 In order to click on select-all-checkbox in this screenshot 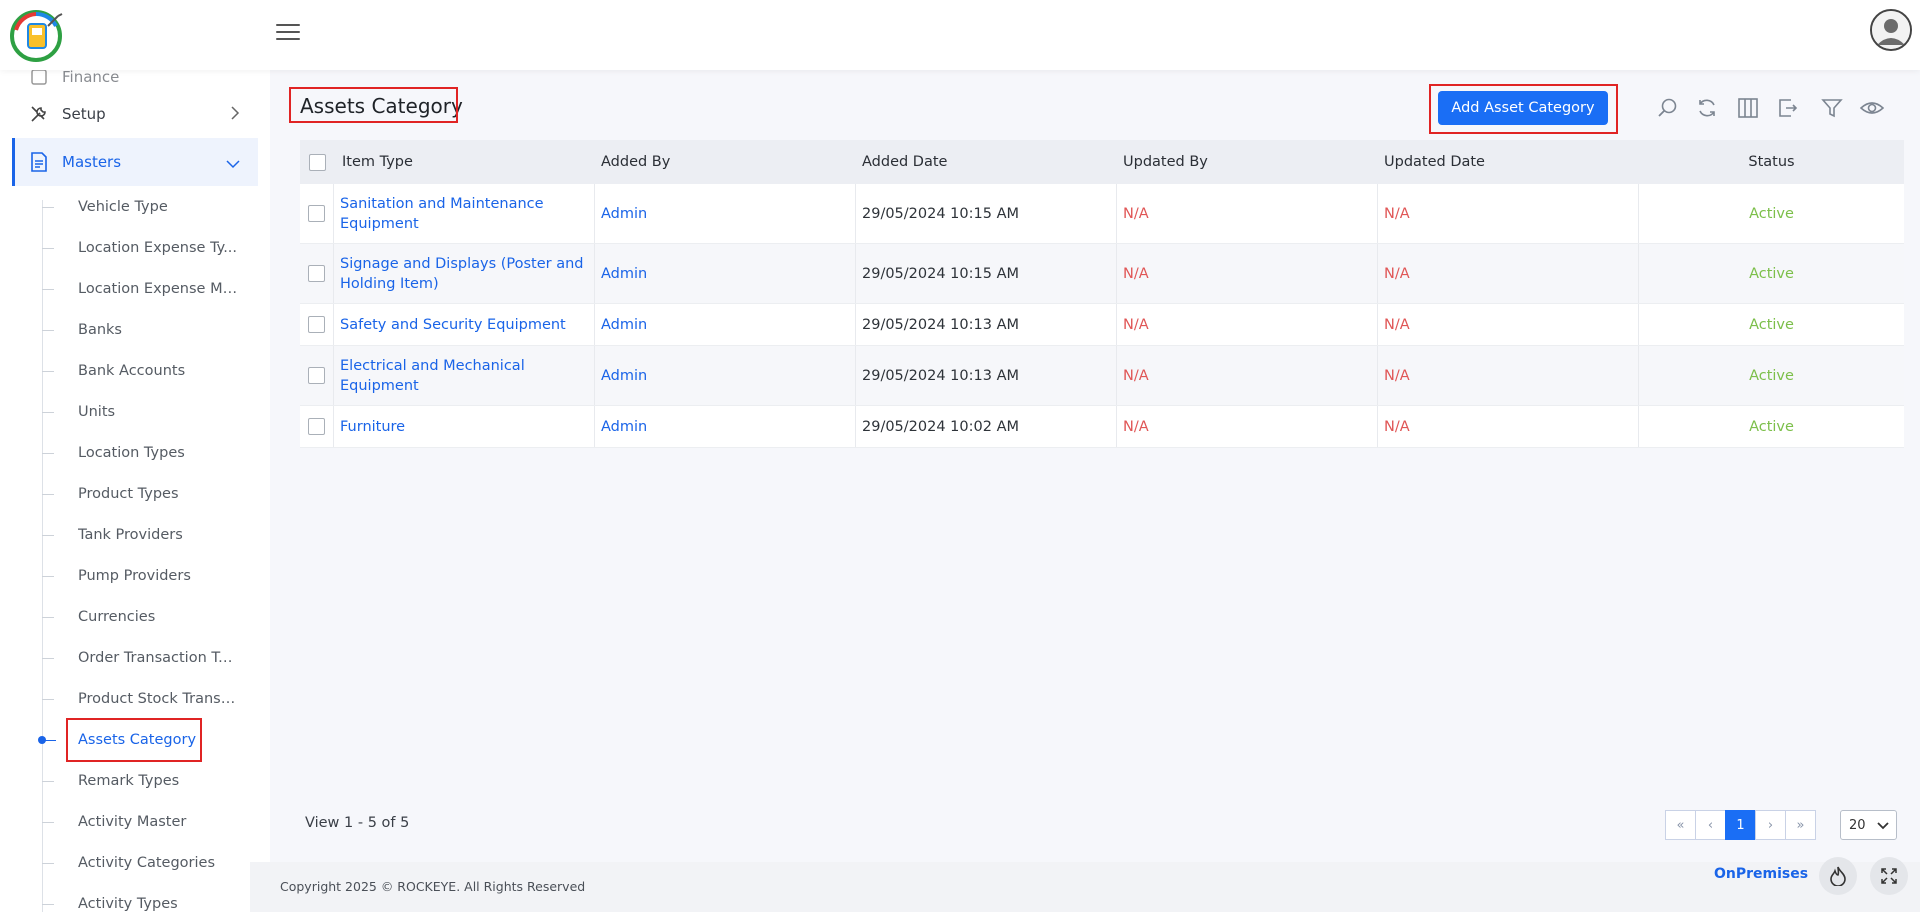, I will do `click(317, 162)`.